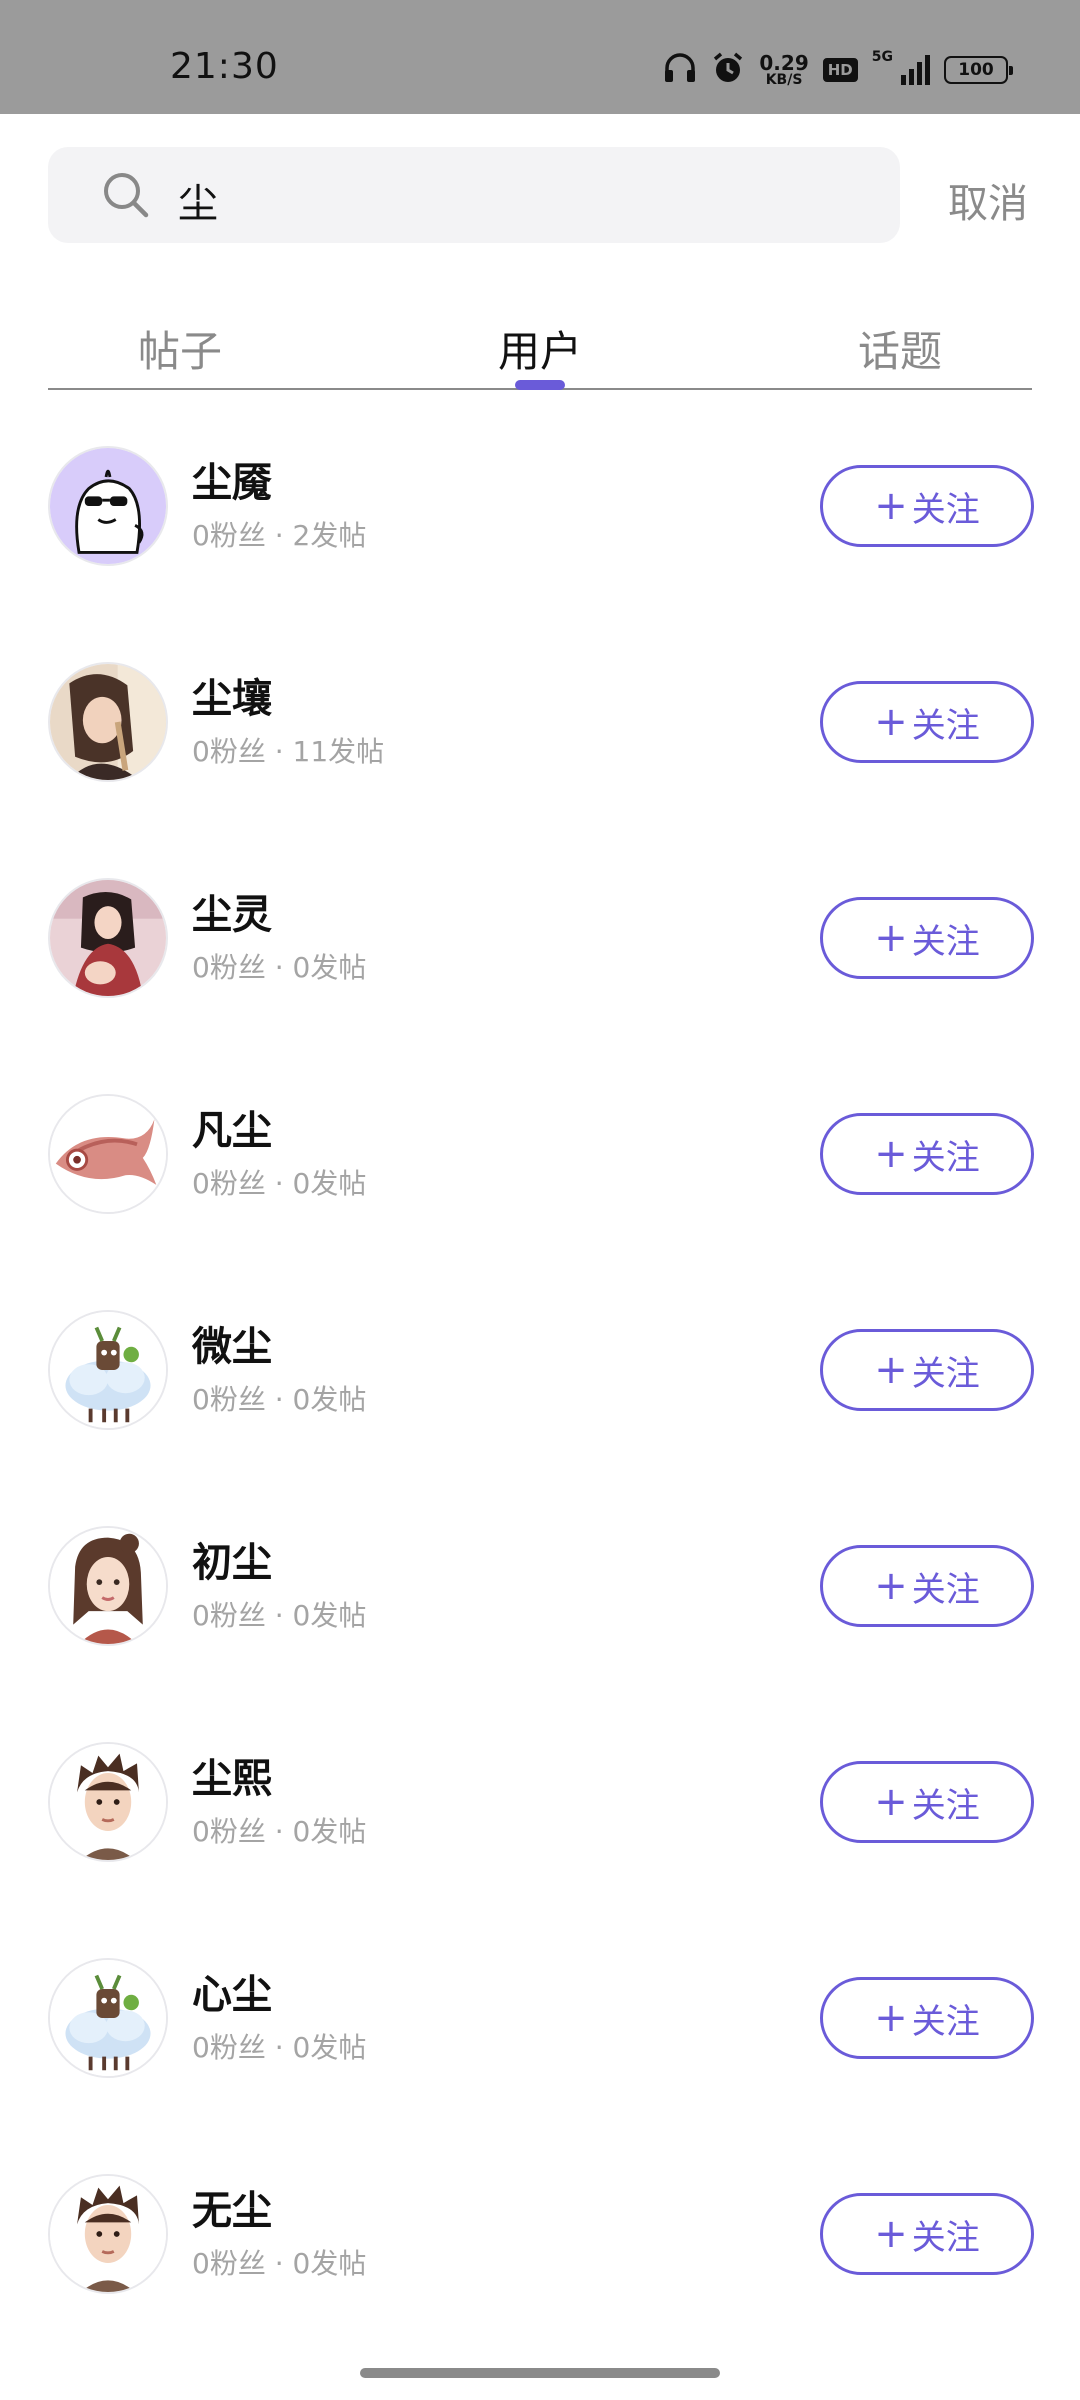 This screenshot has height=2400, width=1080. What do you see at coordinates (232, 483) in the screenshot?
I see `user-name: 尘魇` at bounding box center [232, 483].